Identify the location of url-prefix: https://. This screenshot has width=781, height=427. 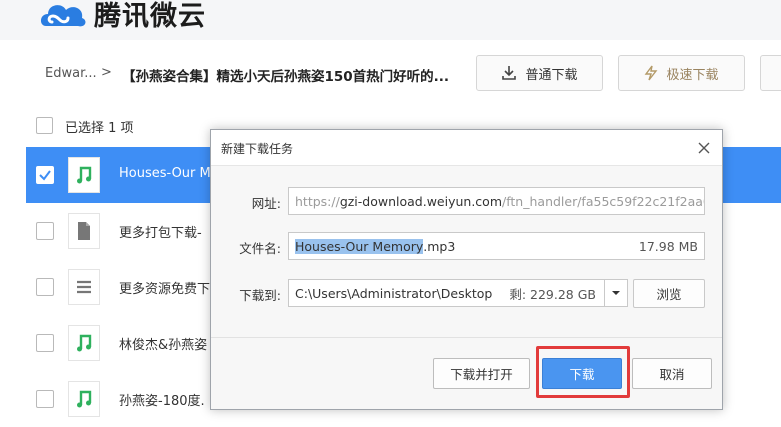
(317, 201).